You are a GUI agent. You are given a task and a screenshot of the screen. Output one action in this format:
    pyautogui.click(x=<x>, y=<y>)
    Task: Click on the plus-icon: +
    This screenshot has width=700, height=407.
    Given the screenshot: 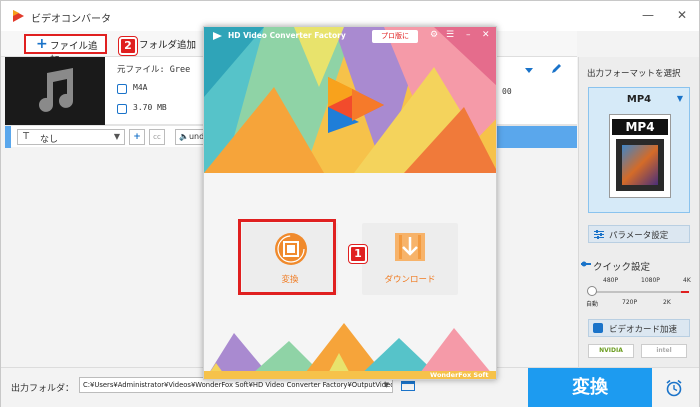 What is the action you would take?
    pyautogui.click(x=42, y=44)
    